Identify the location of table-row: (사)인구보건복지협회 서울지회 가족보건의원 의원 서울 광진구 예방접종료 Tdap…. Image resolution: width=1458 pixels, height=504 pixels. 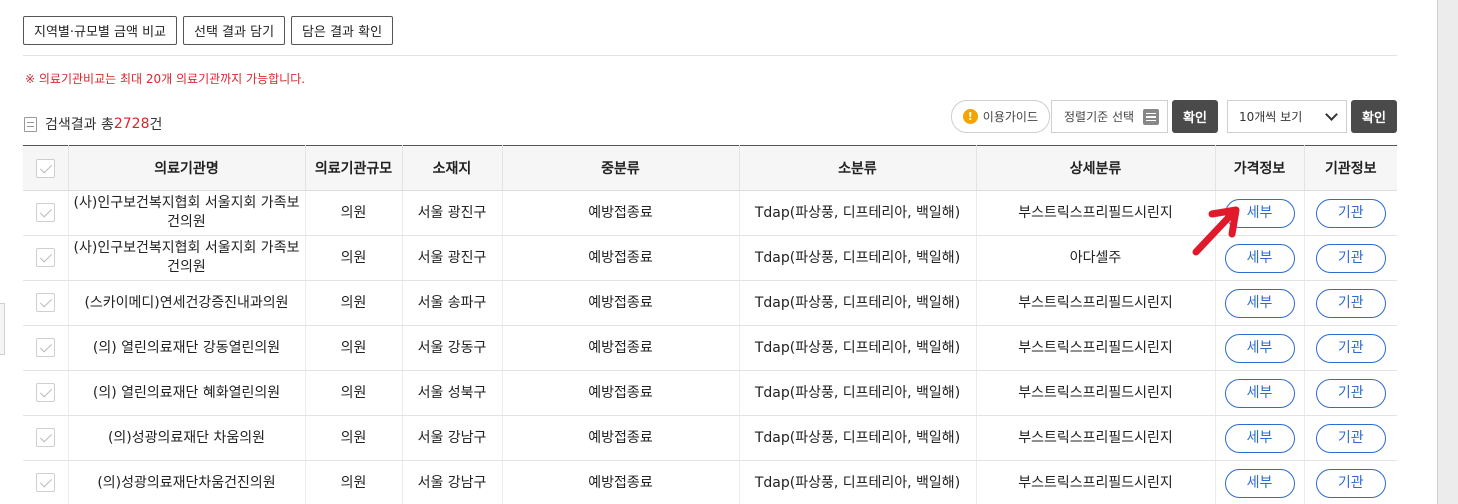
(710, 213).